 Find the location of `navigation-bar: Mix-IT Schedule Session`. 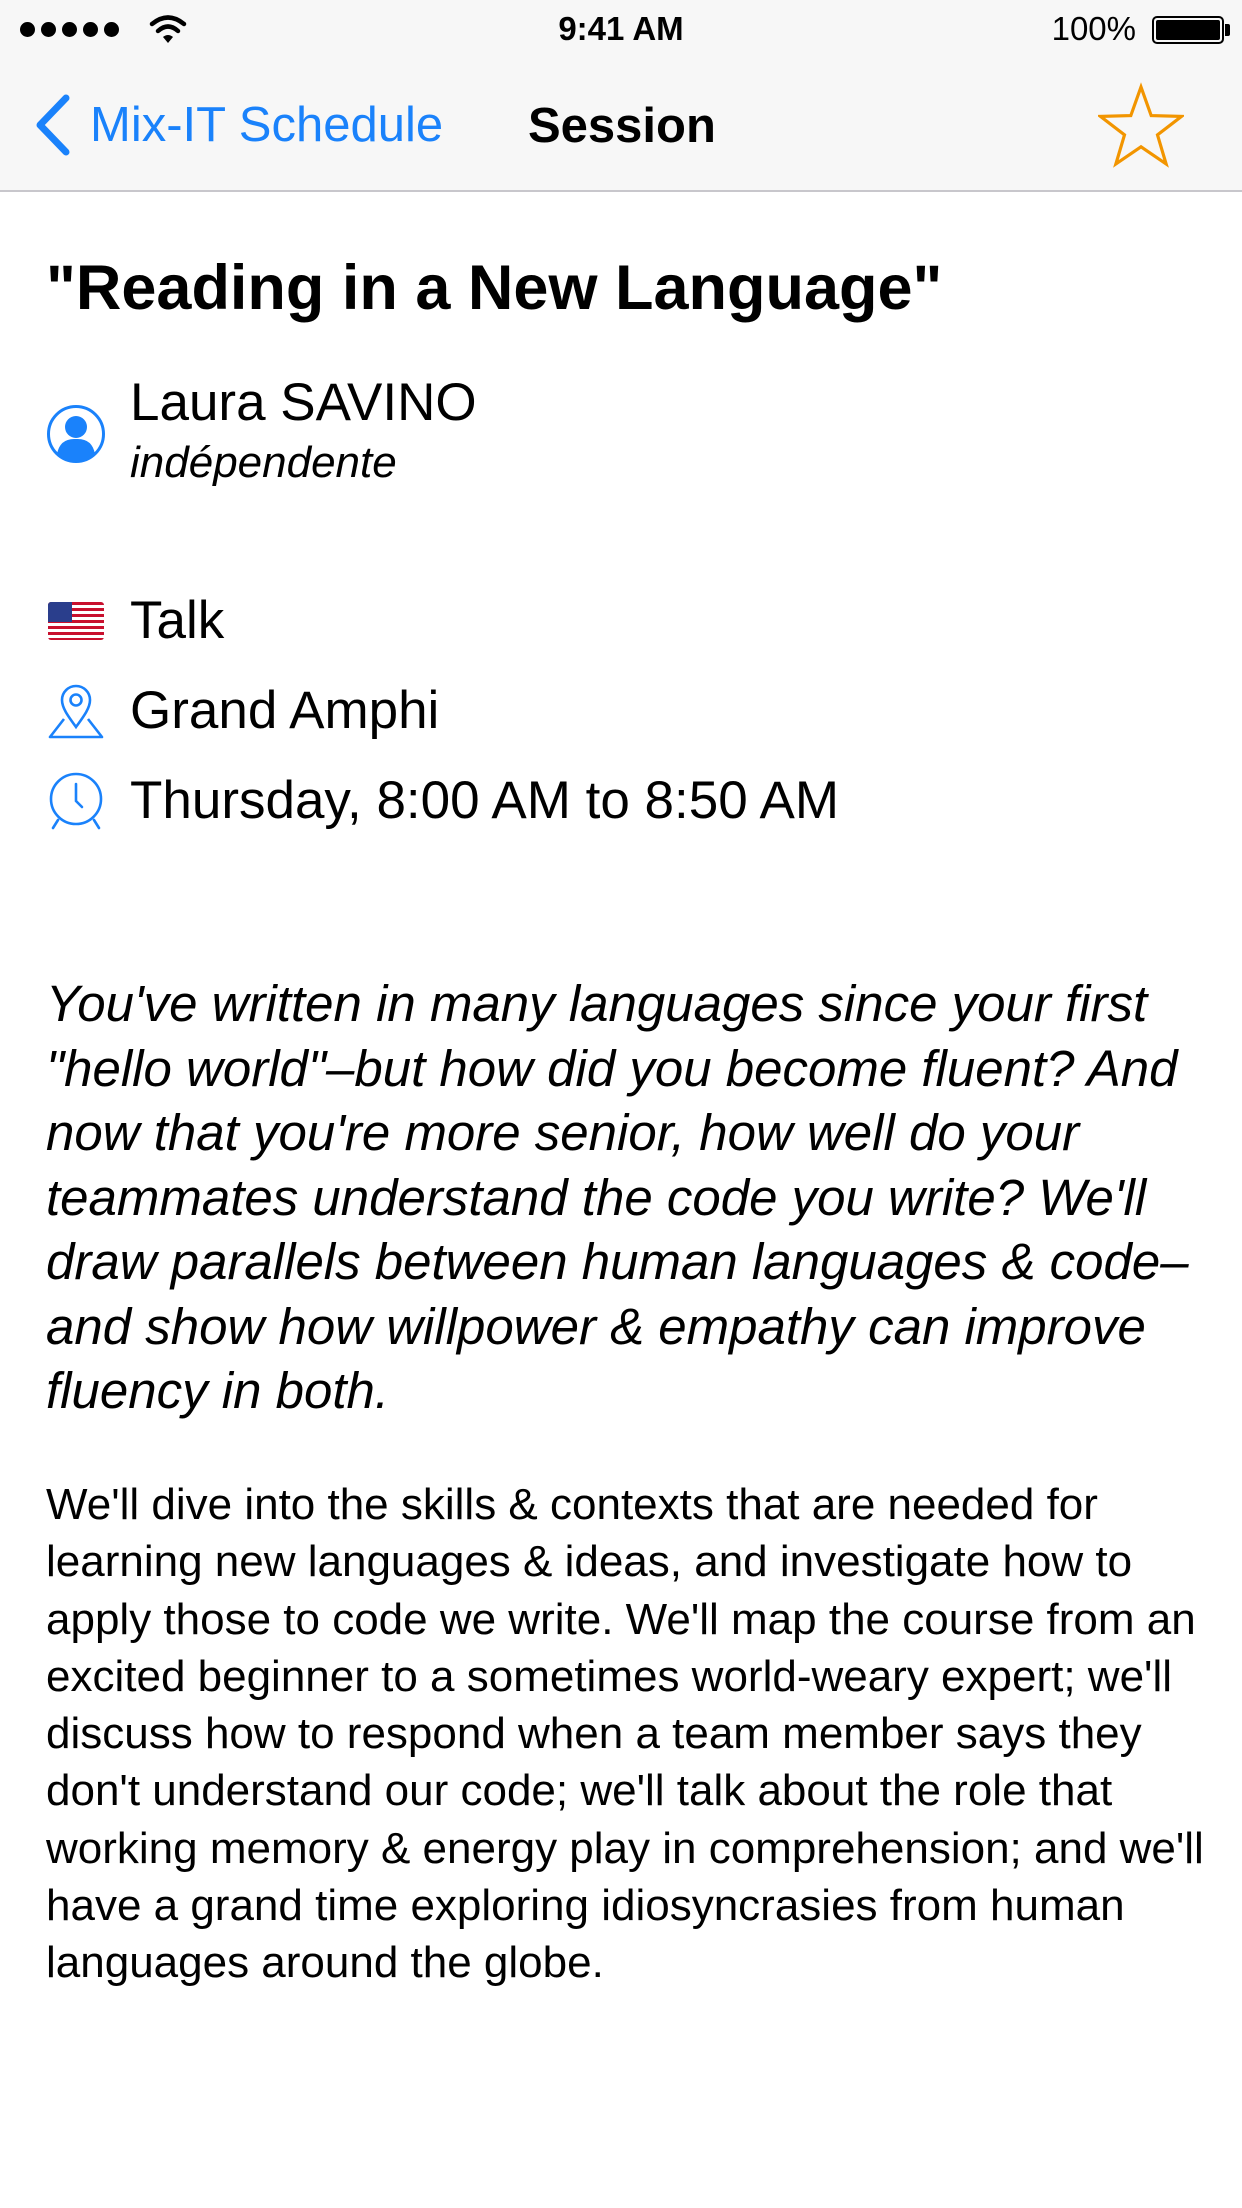

navigation-bar: Mix-IT Schedule Session is located at coordinates (621, 128).